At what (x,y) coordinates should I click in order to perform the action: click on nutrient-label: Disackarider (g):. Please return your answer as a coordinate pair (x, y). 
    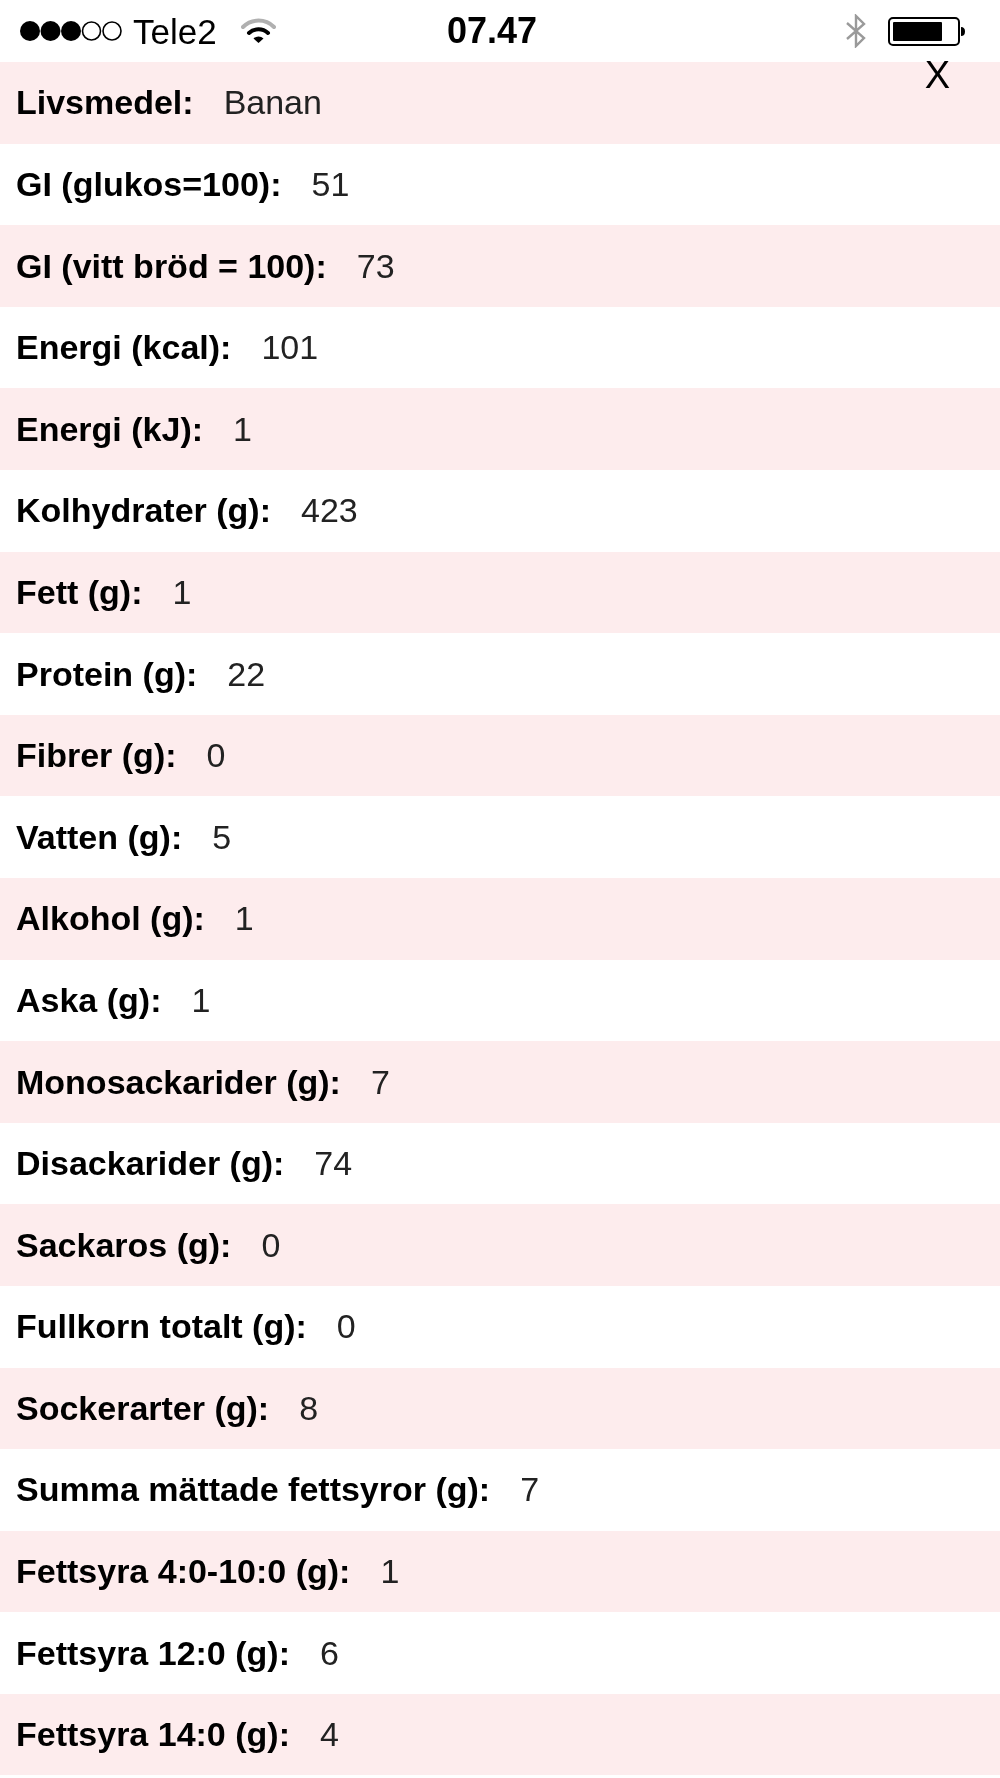
    Looking at the image, I should click on (150, 1163).